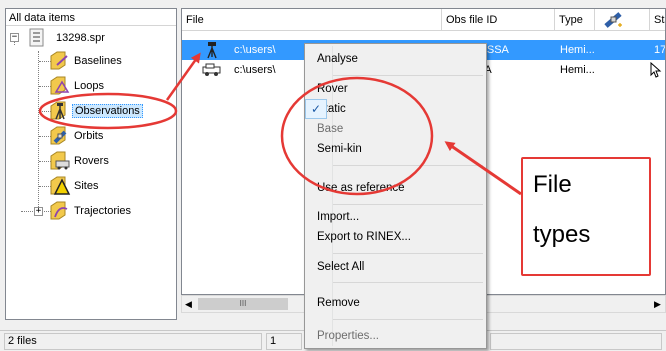  What do you see at coordinates (284, 341) in the screenshot?
I see `status-pane-secondary: 1` at bounding box center [284, 341].